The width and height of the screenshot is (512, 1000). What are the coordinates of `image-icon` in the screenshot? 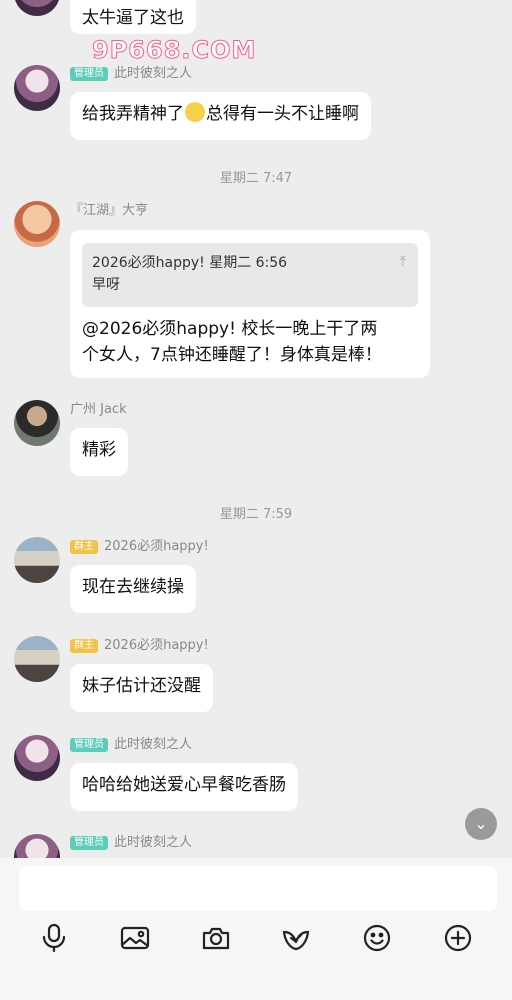 It's located at (135, 938).